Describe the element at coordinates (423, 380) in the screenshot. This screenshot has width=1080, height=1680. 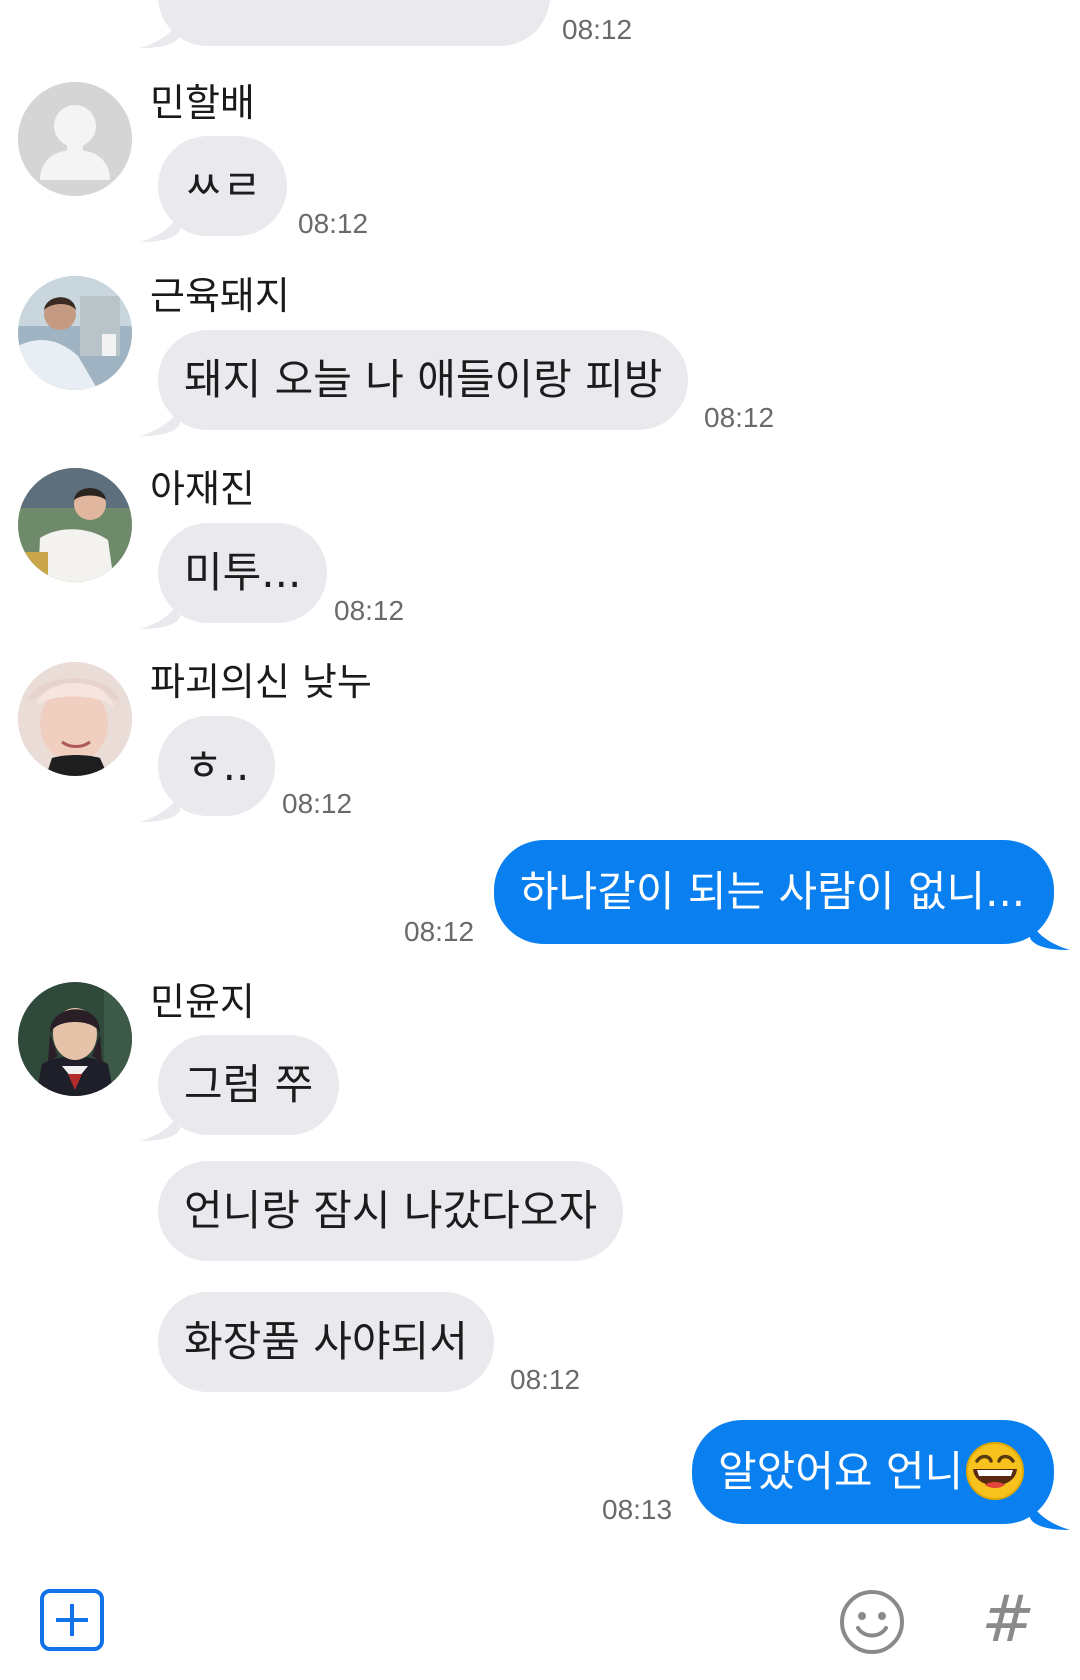
I see `message-bubble: 돼지 오늘 나 애들이랑 피방` at that location.